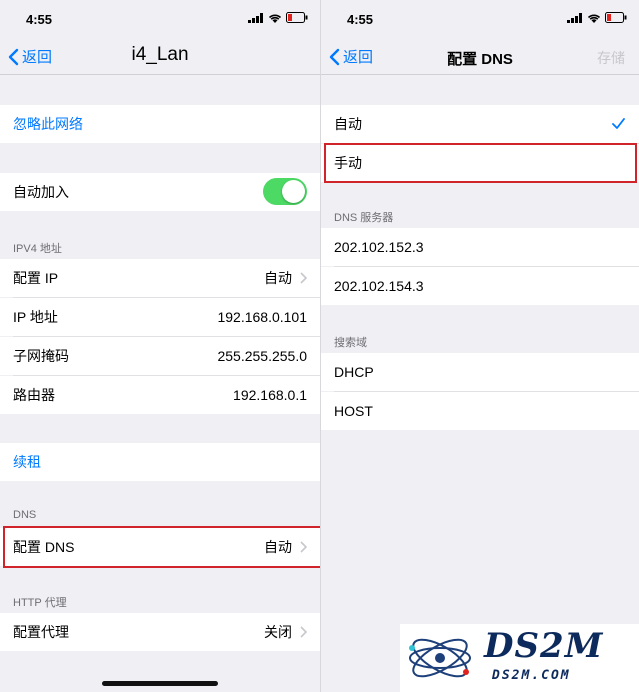  I want to click on dns-server-item: 202.102.154.3, so click(480, 286).